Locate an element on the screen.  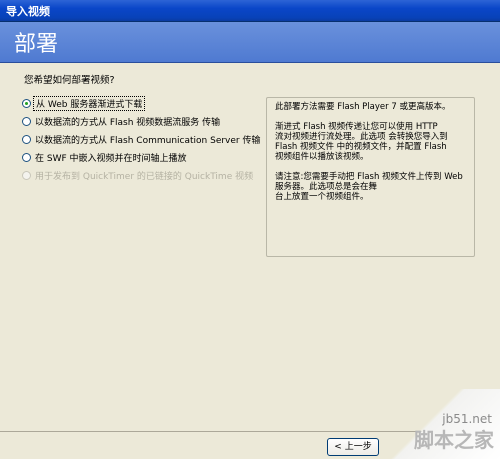
option-label: 以数据流的方式从 Flash 视频数据流服务 传输 is located at coordinates (128, 123).